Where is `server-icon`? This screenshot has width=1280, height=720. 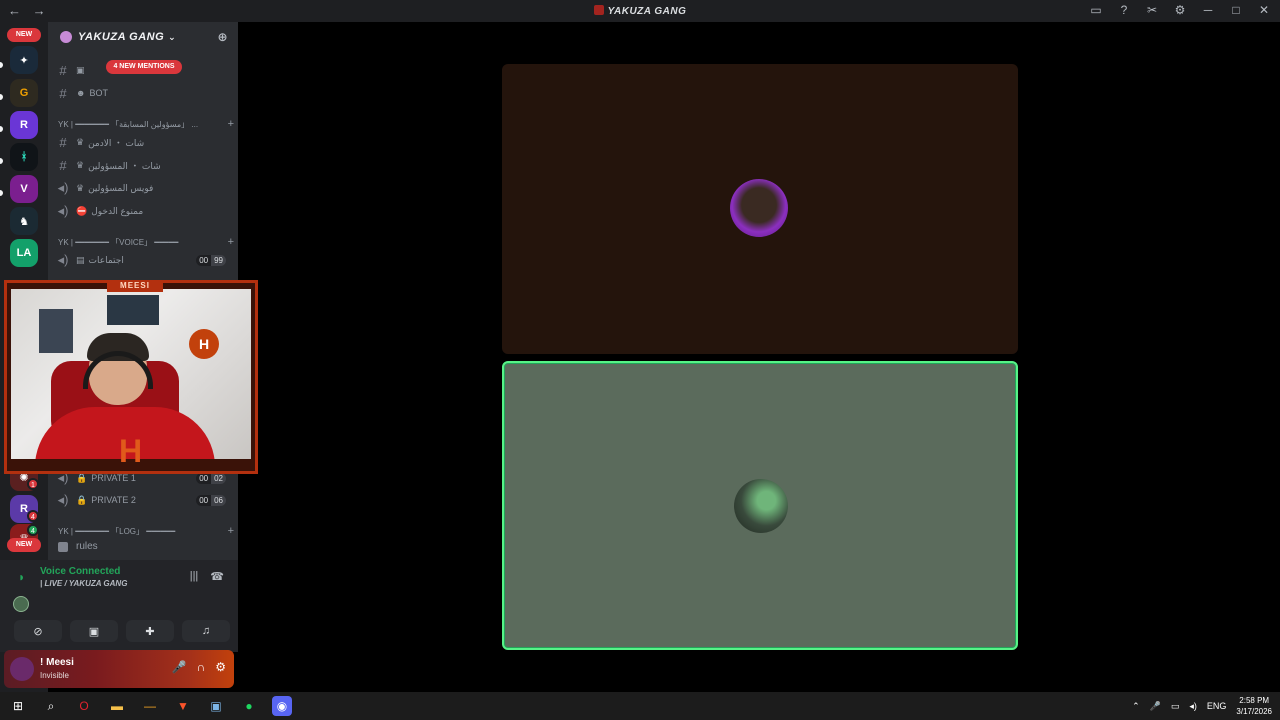 server-icon is located at coordinates (598, 10).